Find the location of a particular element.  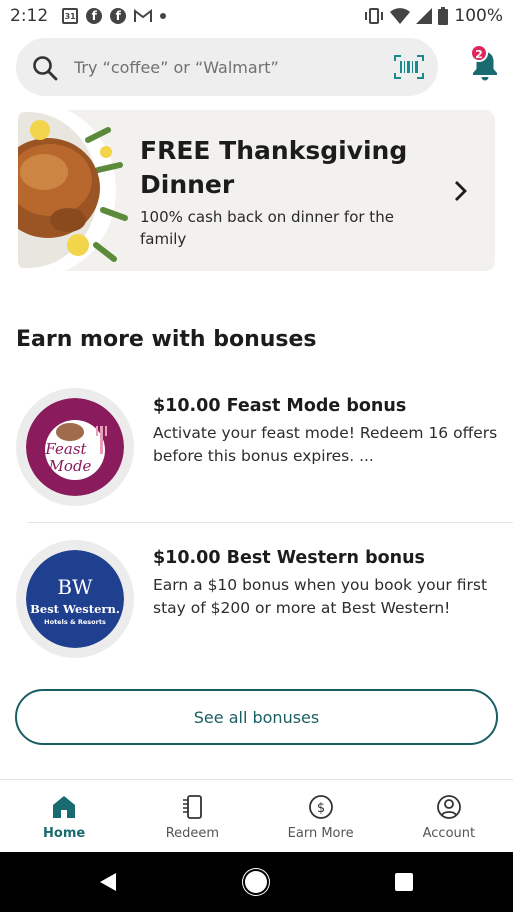

promo-title: FREE Thanksgiving Dinner is located at coordinates (274, 167).